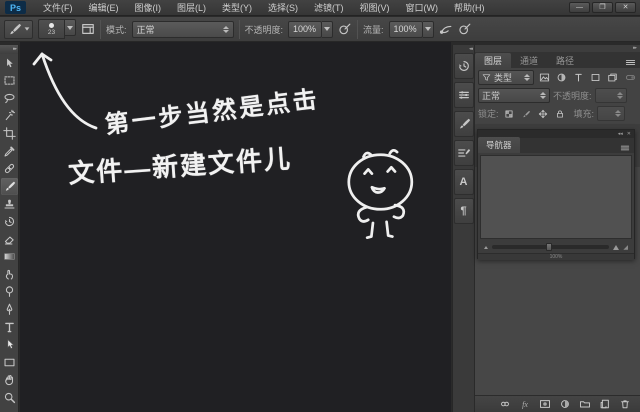  What do you see at coordinates (616, 247) in the screenshot?
I see `zoom-in-icon` at bounding box center [616, 247].